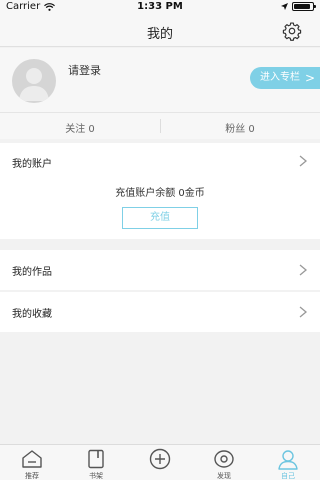  I want to click on my-works-row: 我的作品, so click(160, 270).